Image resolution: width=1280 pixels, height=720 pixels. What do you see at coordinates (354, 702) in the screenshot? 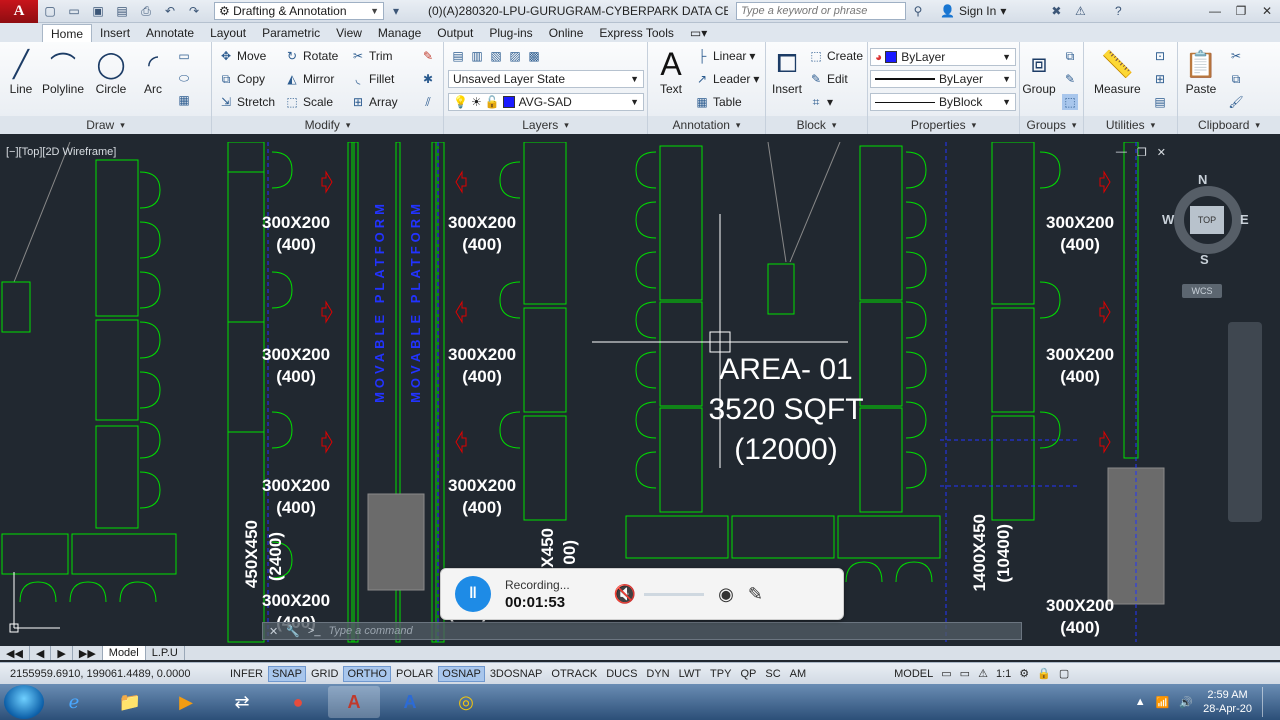
I see `autocad-app-icon: A` at bounding box center [354, 702].